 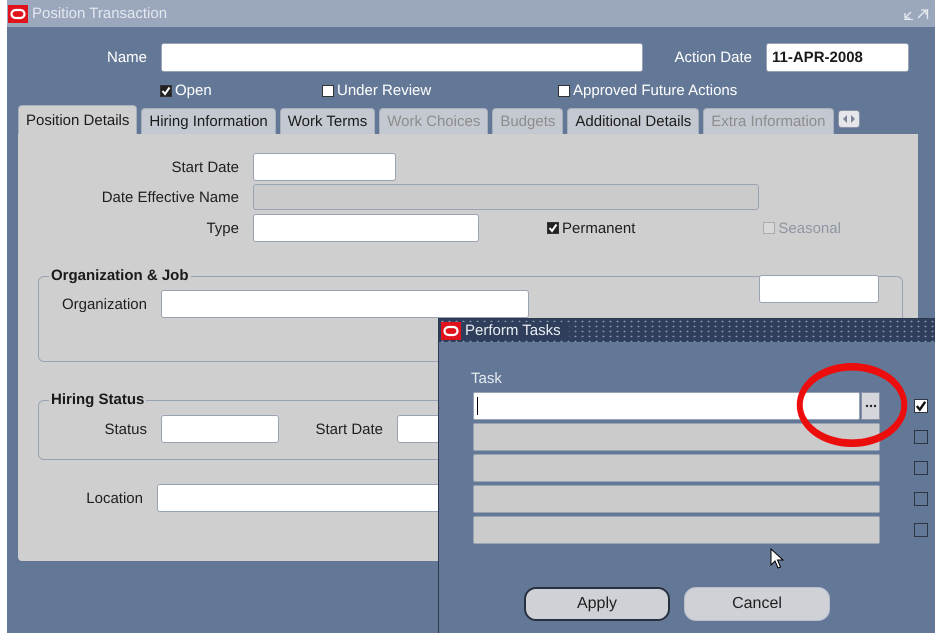 I want to click on type-field, so click(x=366, y=228).